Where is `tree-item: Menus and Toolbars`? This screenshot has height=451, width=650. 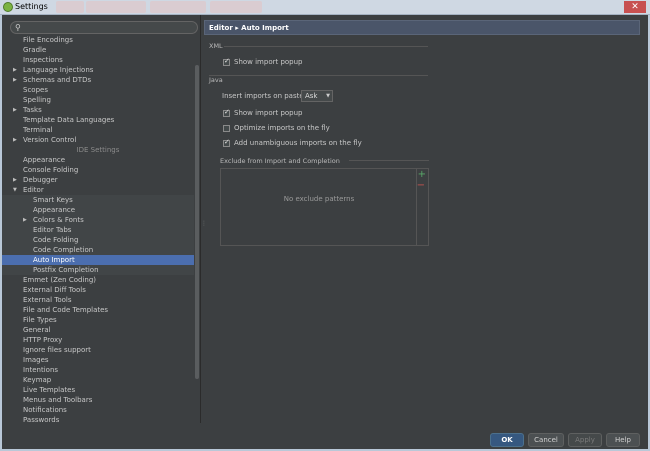 tree-item: Menus and Toolbars is located at coordinates (98, 400).